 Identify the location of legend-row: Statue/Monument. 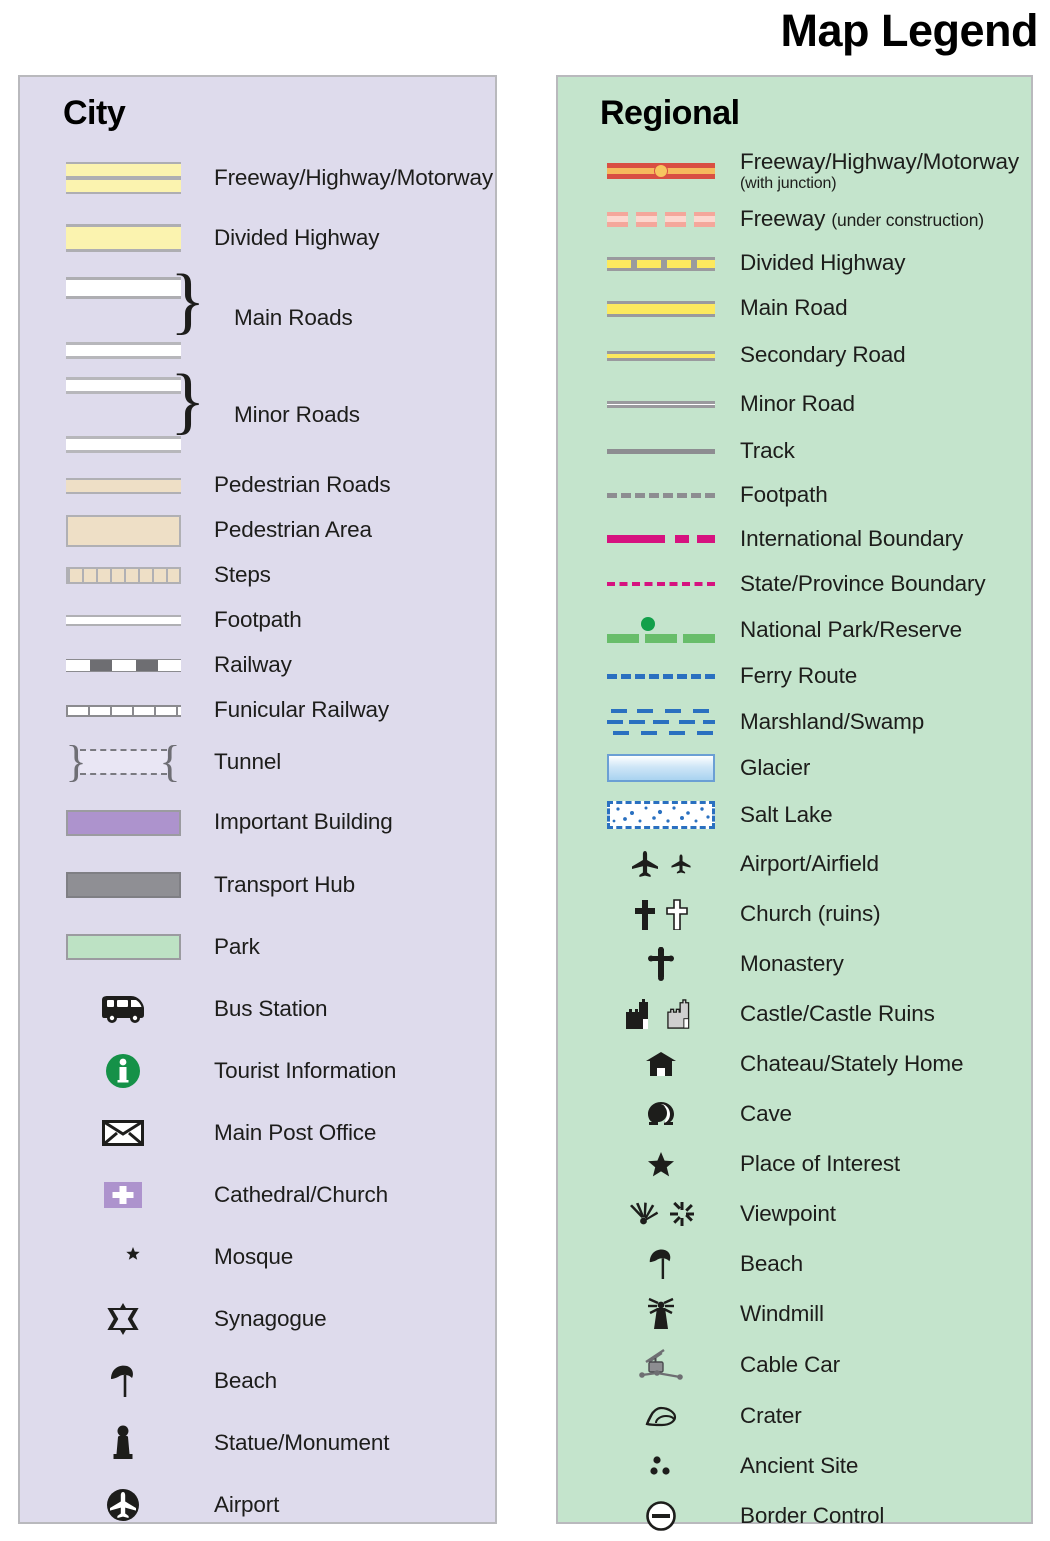
(257, 1443).